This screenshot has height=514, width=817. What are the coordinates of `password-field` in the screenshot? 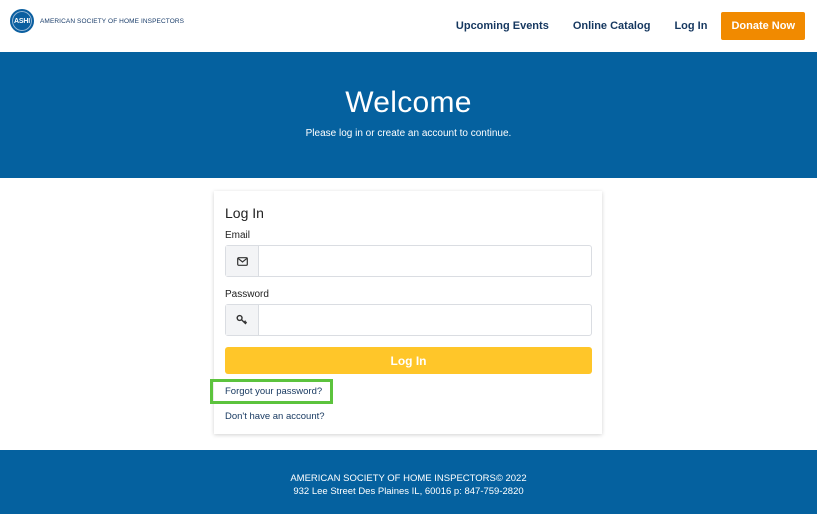 It's located at (425, 320).